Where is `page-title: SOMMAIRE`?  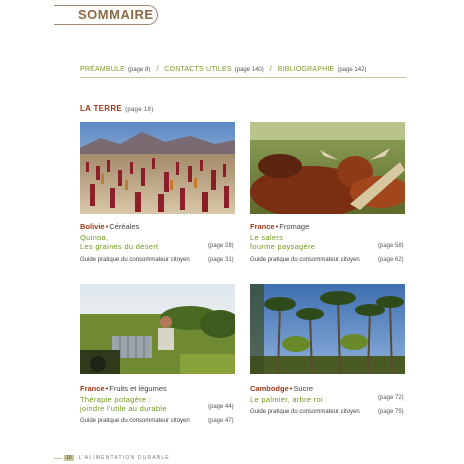 page-title: SOMMAIRE is located at coordinates (116, 14).